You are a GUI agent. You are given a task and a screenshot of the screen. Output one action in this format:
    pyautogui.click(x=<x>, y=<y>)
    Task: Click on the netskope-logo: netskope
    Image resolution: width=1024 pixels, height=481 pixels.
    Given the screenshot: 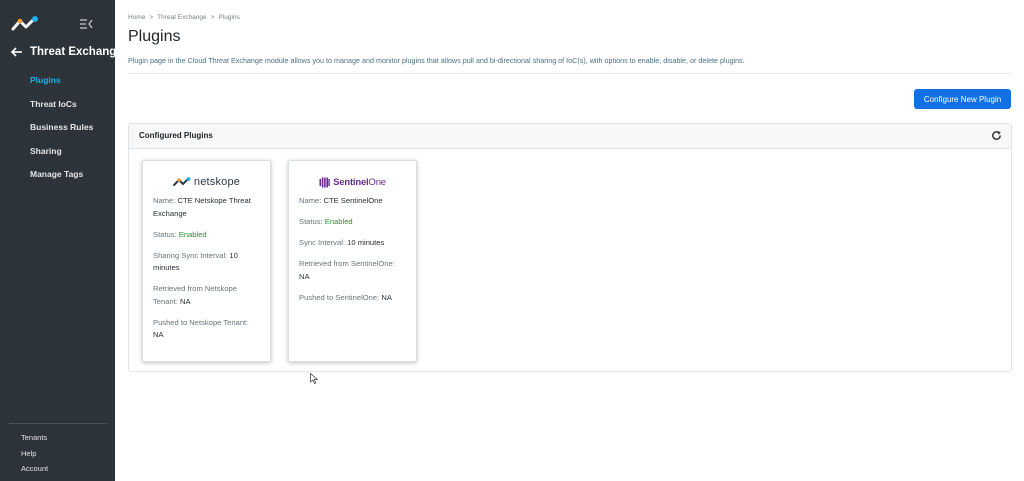 What is the action you would take?
    pyautogui.click(x=206, y=182)
    